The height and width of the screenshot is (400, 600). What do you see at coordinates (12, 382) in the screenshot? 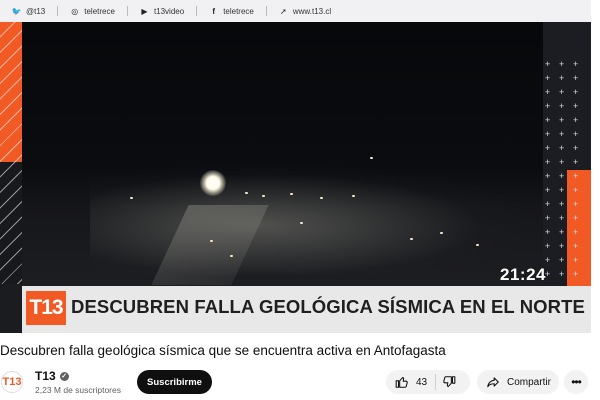
I see `channel-avatar: T13` at bounding box center [12, 382].